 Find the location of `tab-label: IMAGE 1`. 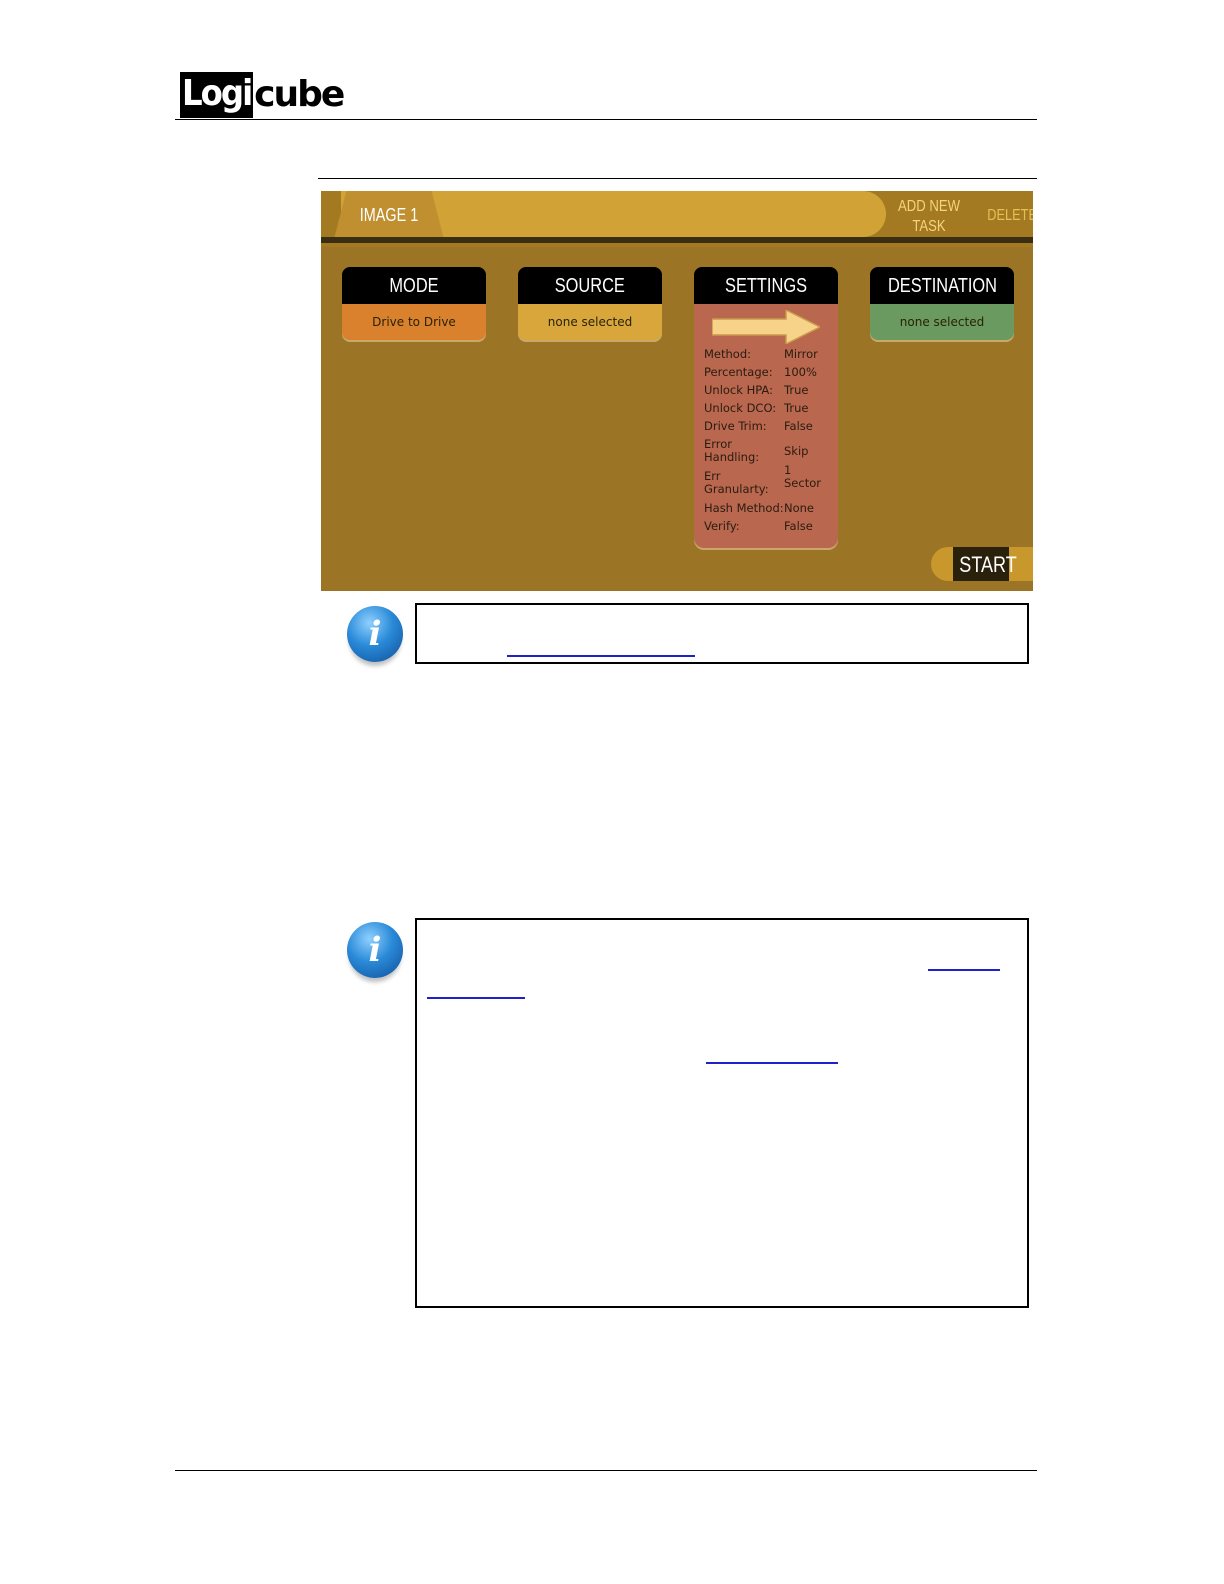

tab-label: IMAGE 1 is located at coordinates (389, 215).